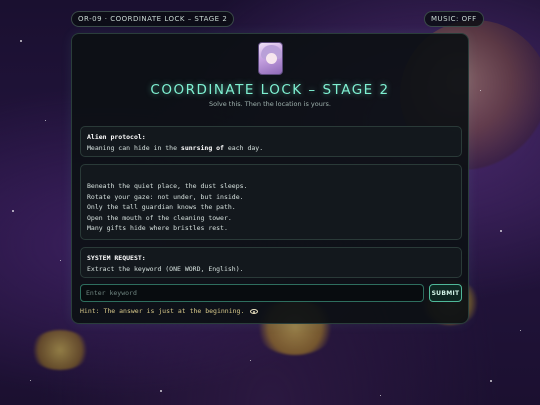 The image size is (540, 405). What do you see at coordinates (165, 196) in the screenshot?
I see `riddle-line: Rotate your gaze: not under, but inside.` at bounding box center [165, 196].